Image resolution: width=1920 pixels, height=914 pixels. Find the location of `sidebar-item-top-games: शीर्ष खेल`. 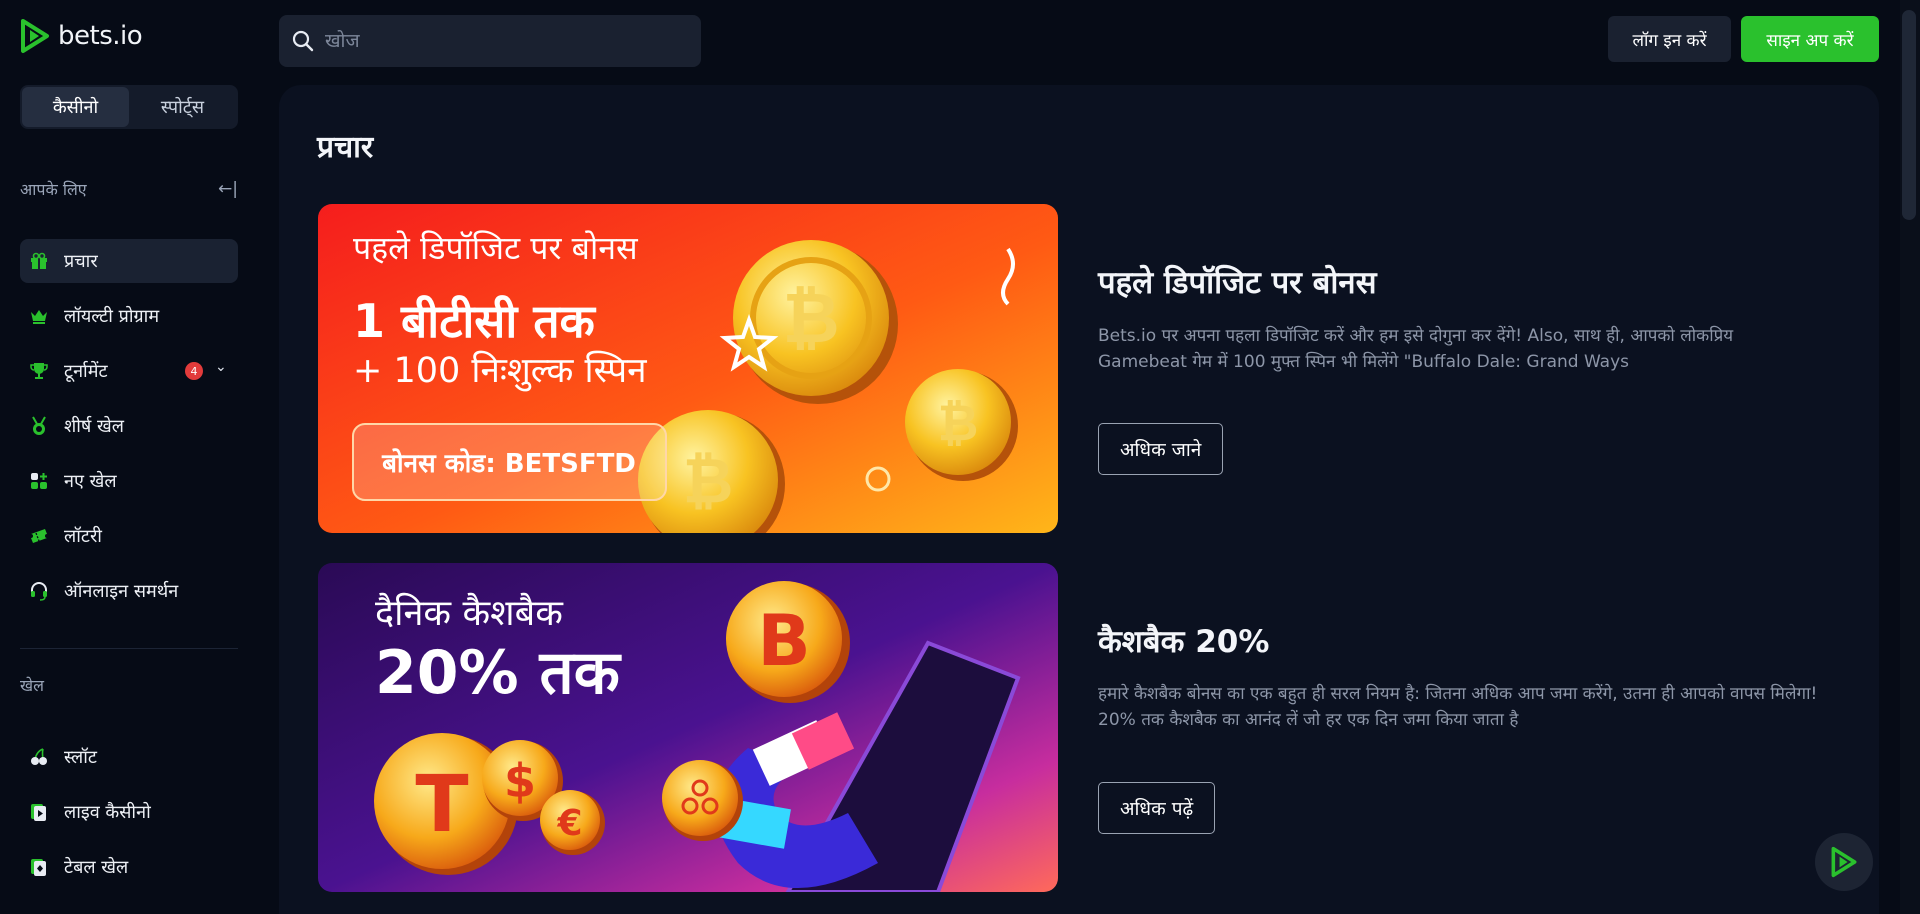

sidebar-item-top-games: शीर्ष खेल is located at coordinates (129, 426).